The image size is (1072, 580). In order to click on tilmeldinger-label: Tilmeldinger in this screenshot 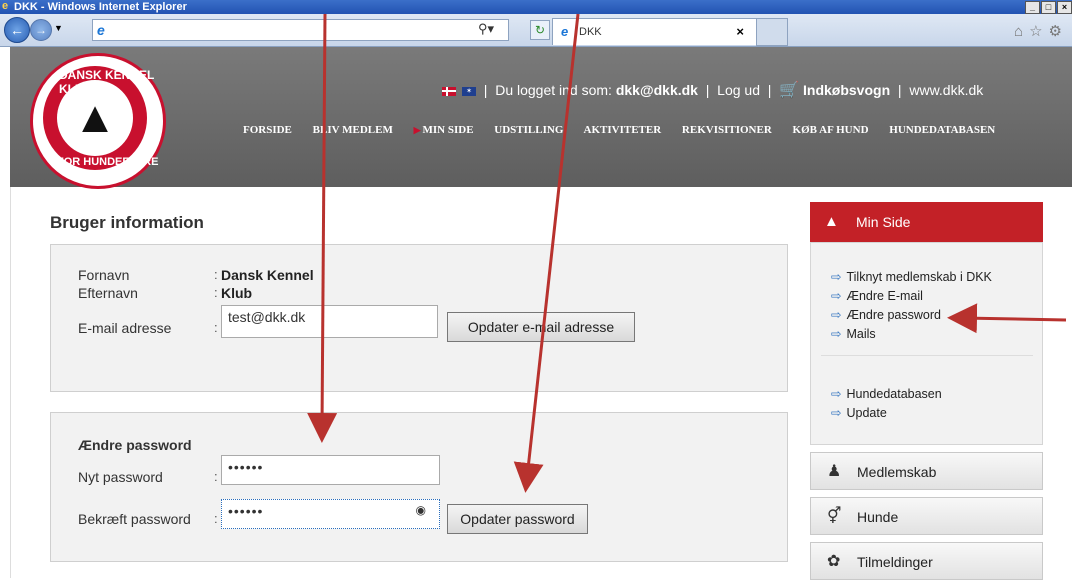, I will do `click(895, 562)`.